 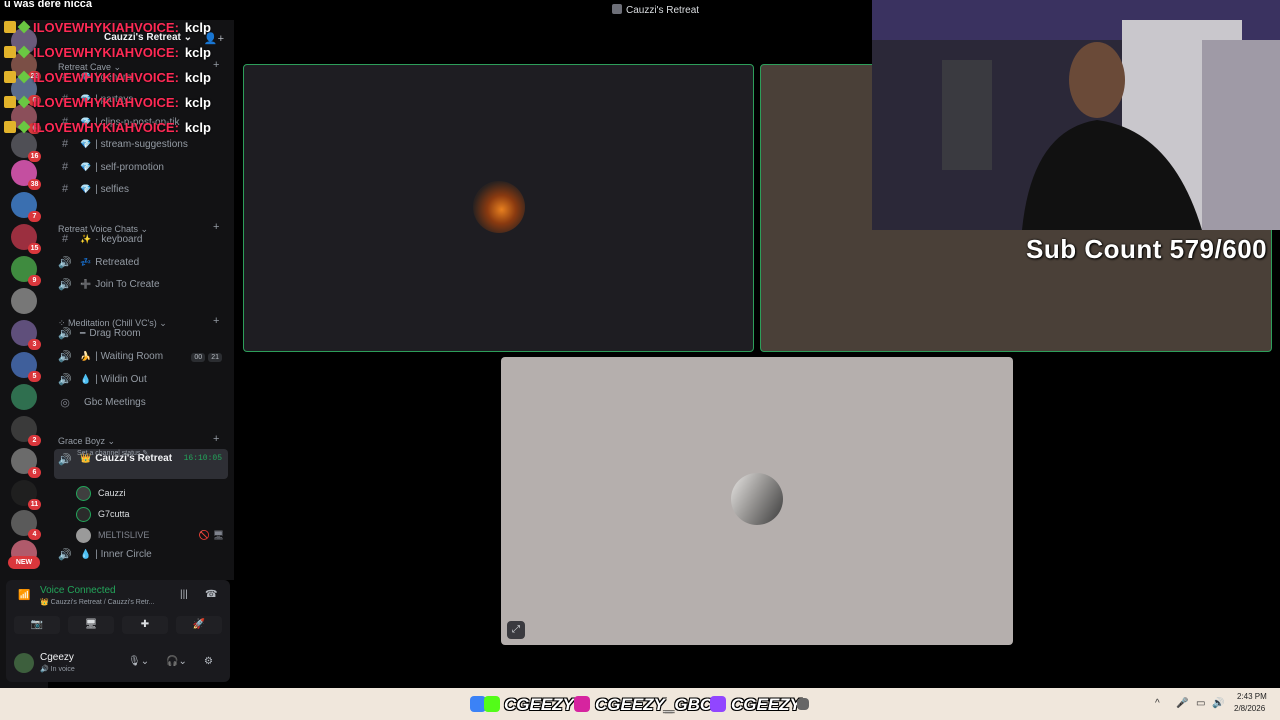 What do you see at coordinates (86, 441) in the screenshot?
I see `category-header: Grace Boyz ⌄` at bounding box center [86, 441].